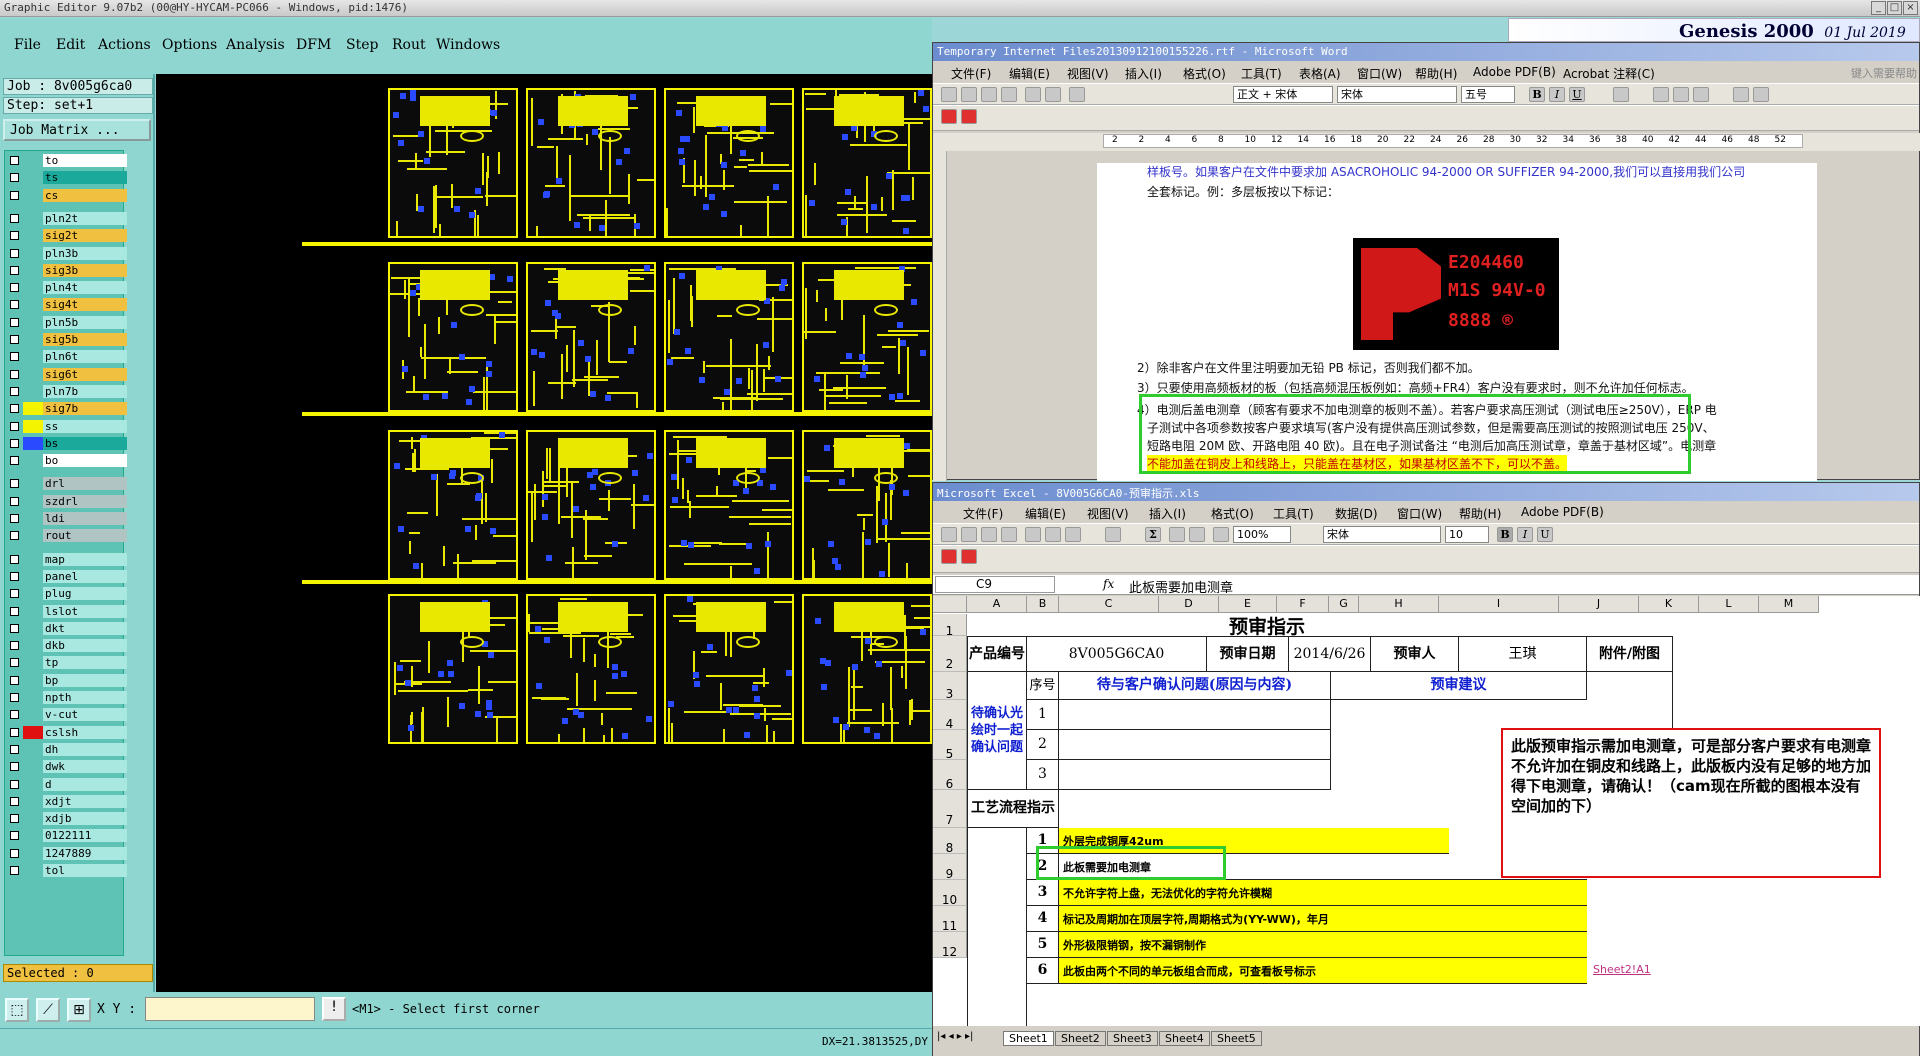 The height and width of the screenshot is (1056, 1920). Describe the element at coordinates (1323, 893) in the screenshot. I see `process-item-3: 不允许字符上盘，无法优化的字符允许模糊` at that location.